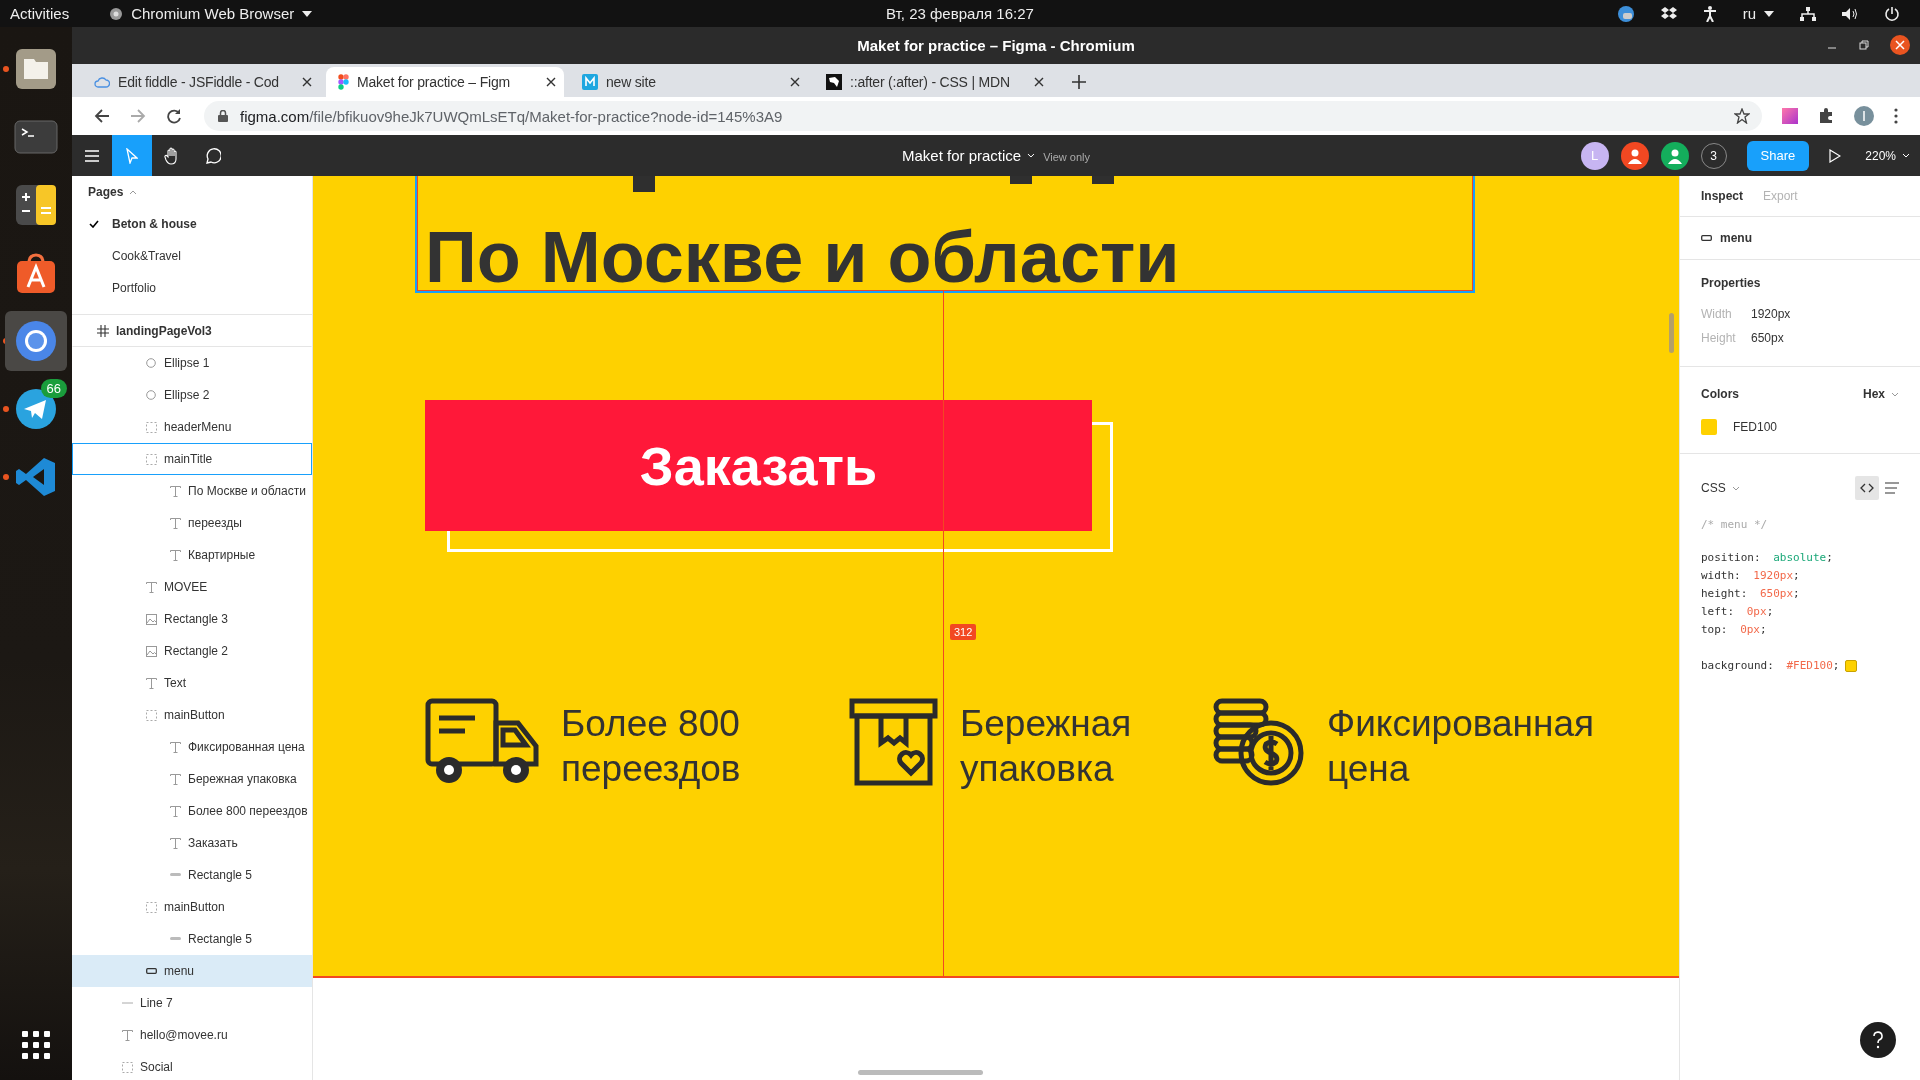 Image resolution: width=1920 pixels, height=1080 pixels. I want to click on layer-item: mainTitle, so click(192, 459).